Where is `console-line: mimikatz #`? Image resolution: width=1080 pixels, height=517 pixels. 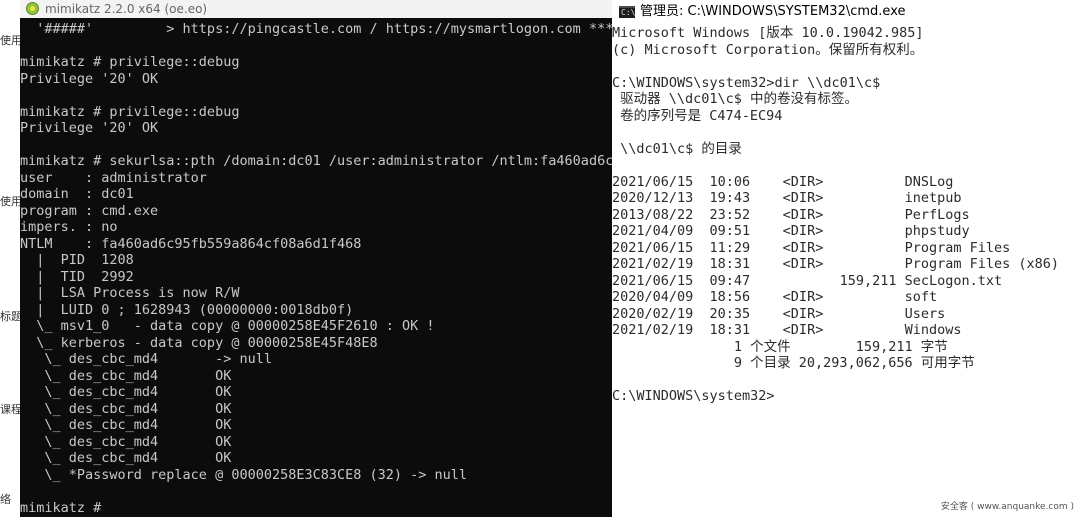
console-line: mimikatz # is located at coordinates (65, 507).